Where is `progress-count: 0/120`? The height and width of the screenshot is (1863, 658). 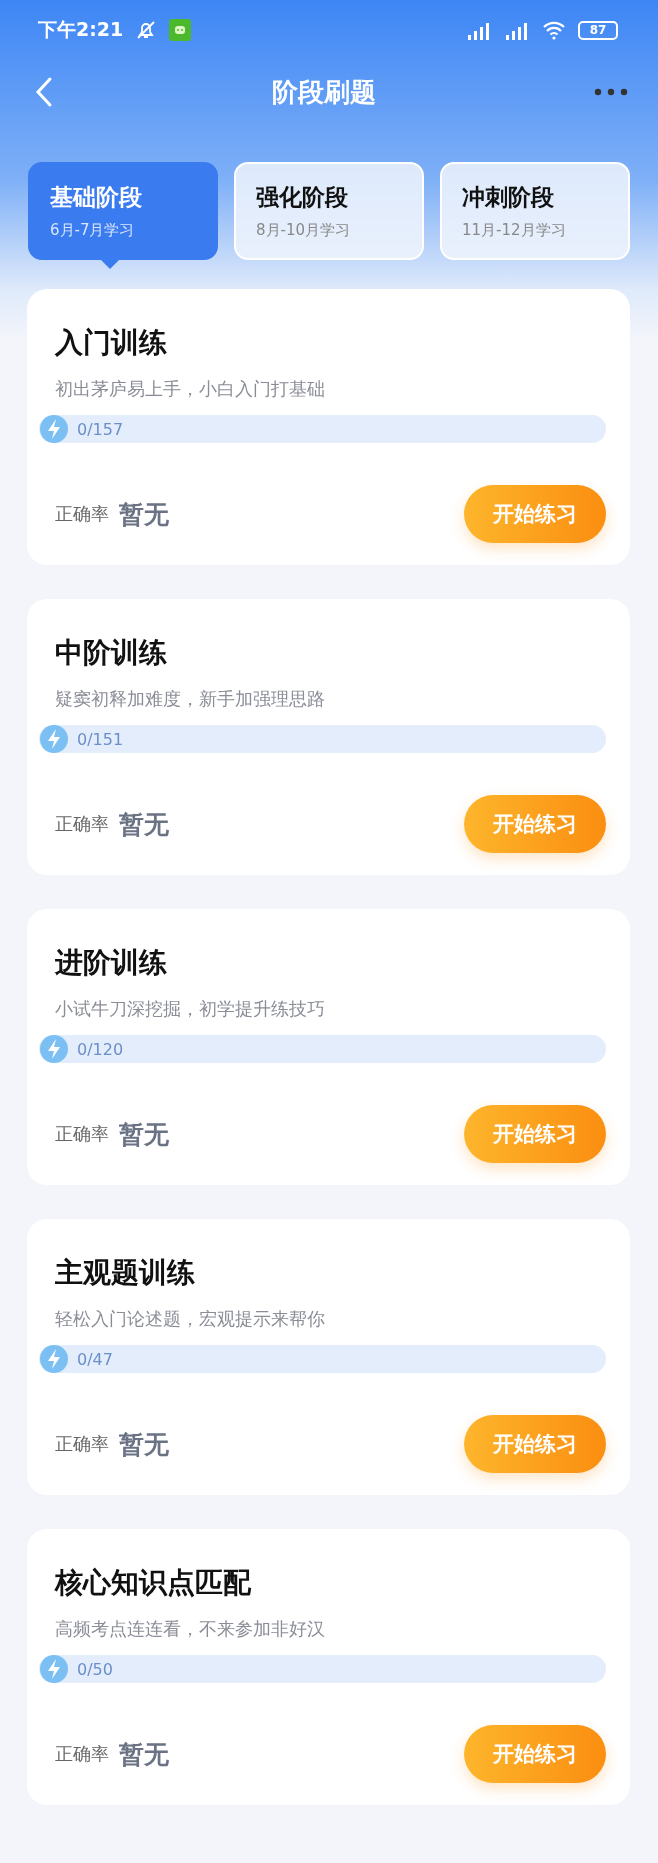
progress-count: 0/120 is located at coordinates (100, 1049).